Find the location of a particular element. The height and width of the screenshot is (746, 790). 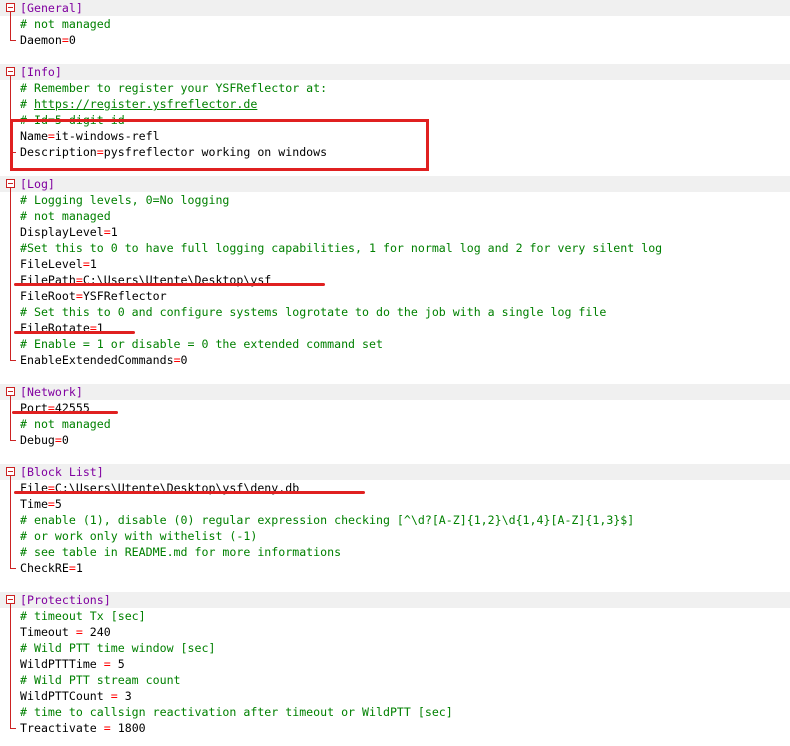

section-name: [Protections] is located at coordinates (65, 600).